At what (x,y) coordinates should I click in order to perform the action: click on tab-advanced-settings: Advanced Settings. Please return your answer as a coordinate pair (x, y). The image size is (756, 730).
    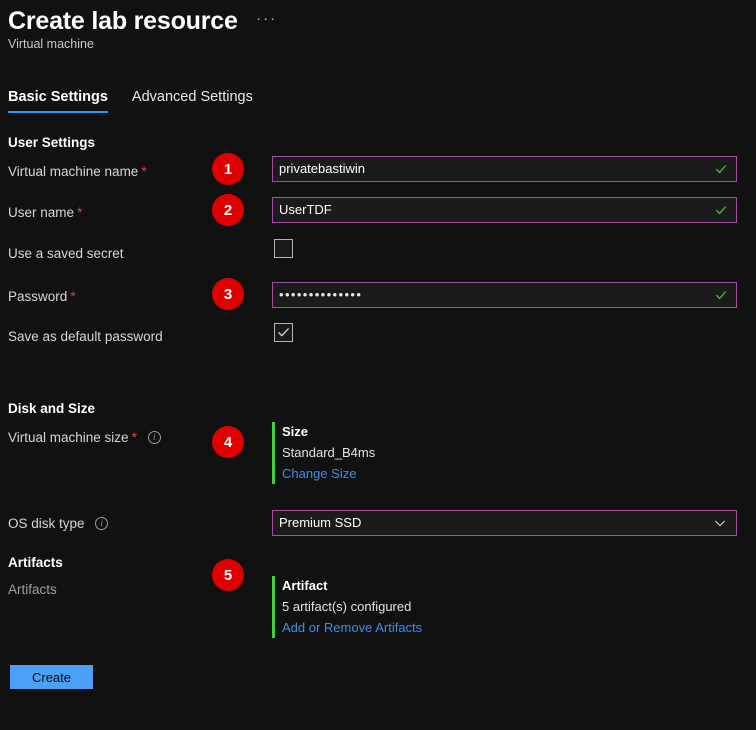
    Looking at the image, I should click on (192, 100).